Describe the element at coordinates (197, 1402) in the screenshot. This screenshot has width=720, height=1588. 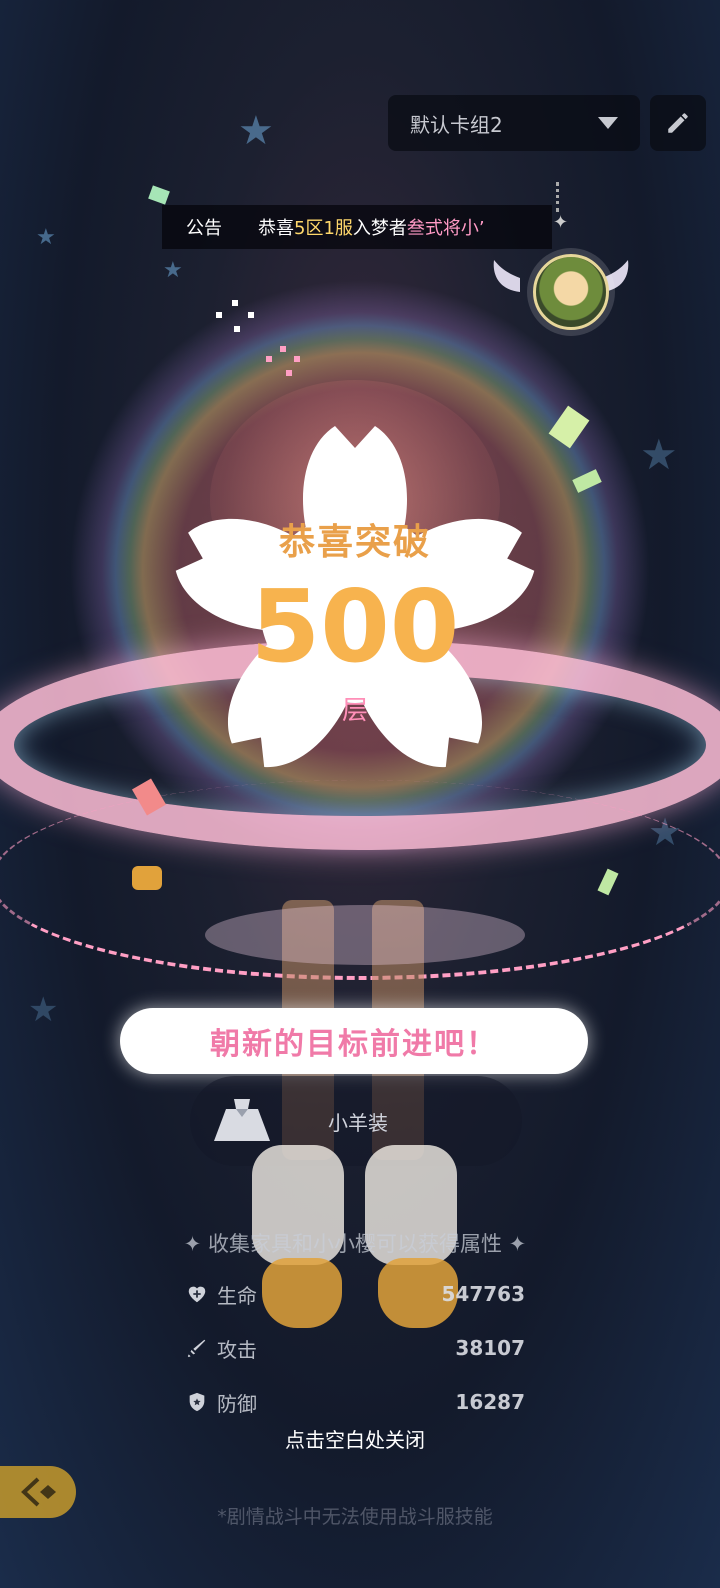
I see `shield-icon` at that location.